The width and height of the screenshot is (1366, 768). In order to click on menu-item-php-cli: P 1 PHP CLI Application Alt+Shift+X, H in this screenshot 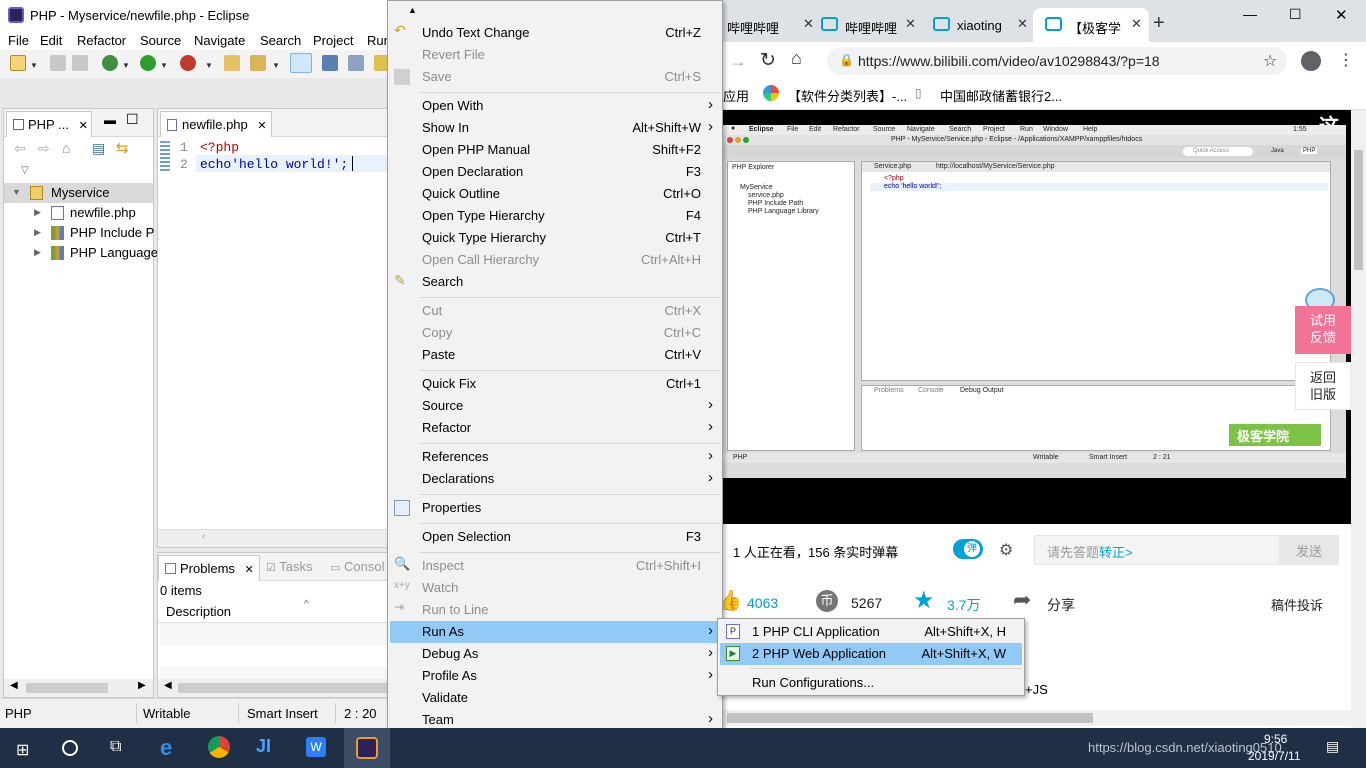, I will do `click(871, 632)`.